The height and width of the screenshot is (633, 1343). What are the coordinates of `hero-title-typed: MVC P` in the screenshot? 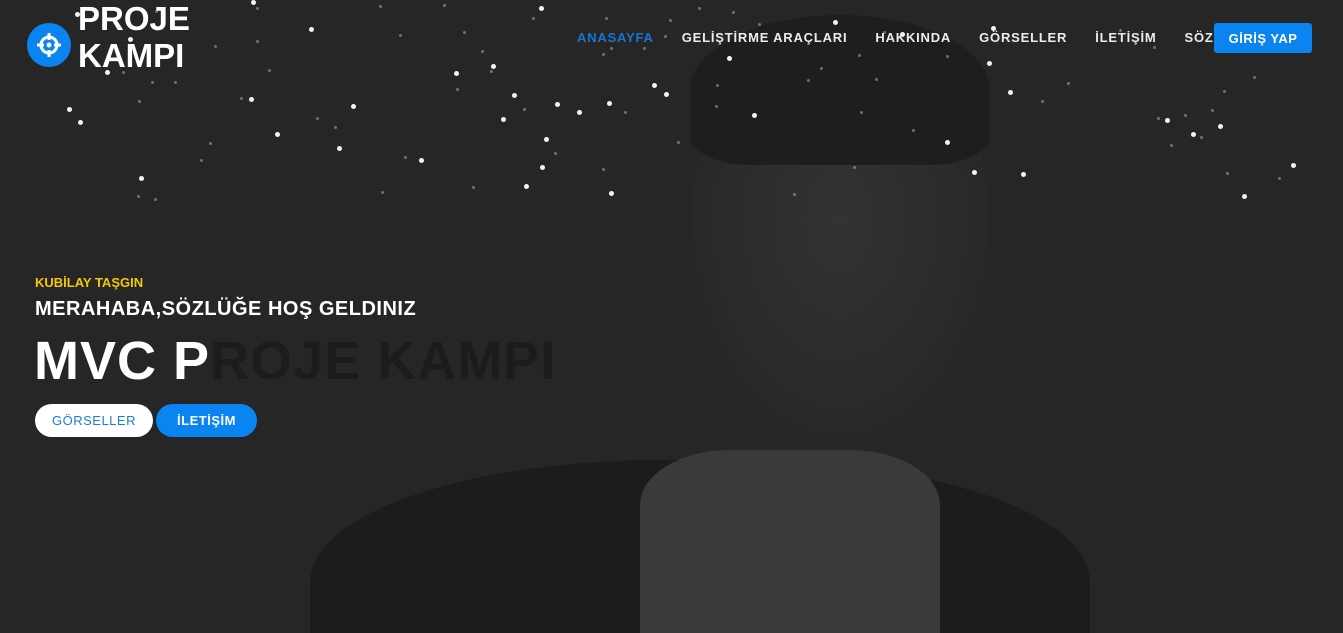 It's located at (122, 361).